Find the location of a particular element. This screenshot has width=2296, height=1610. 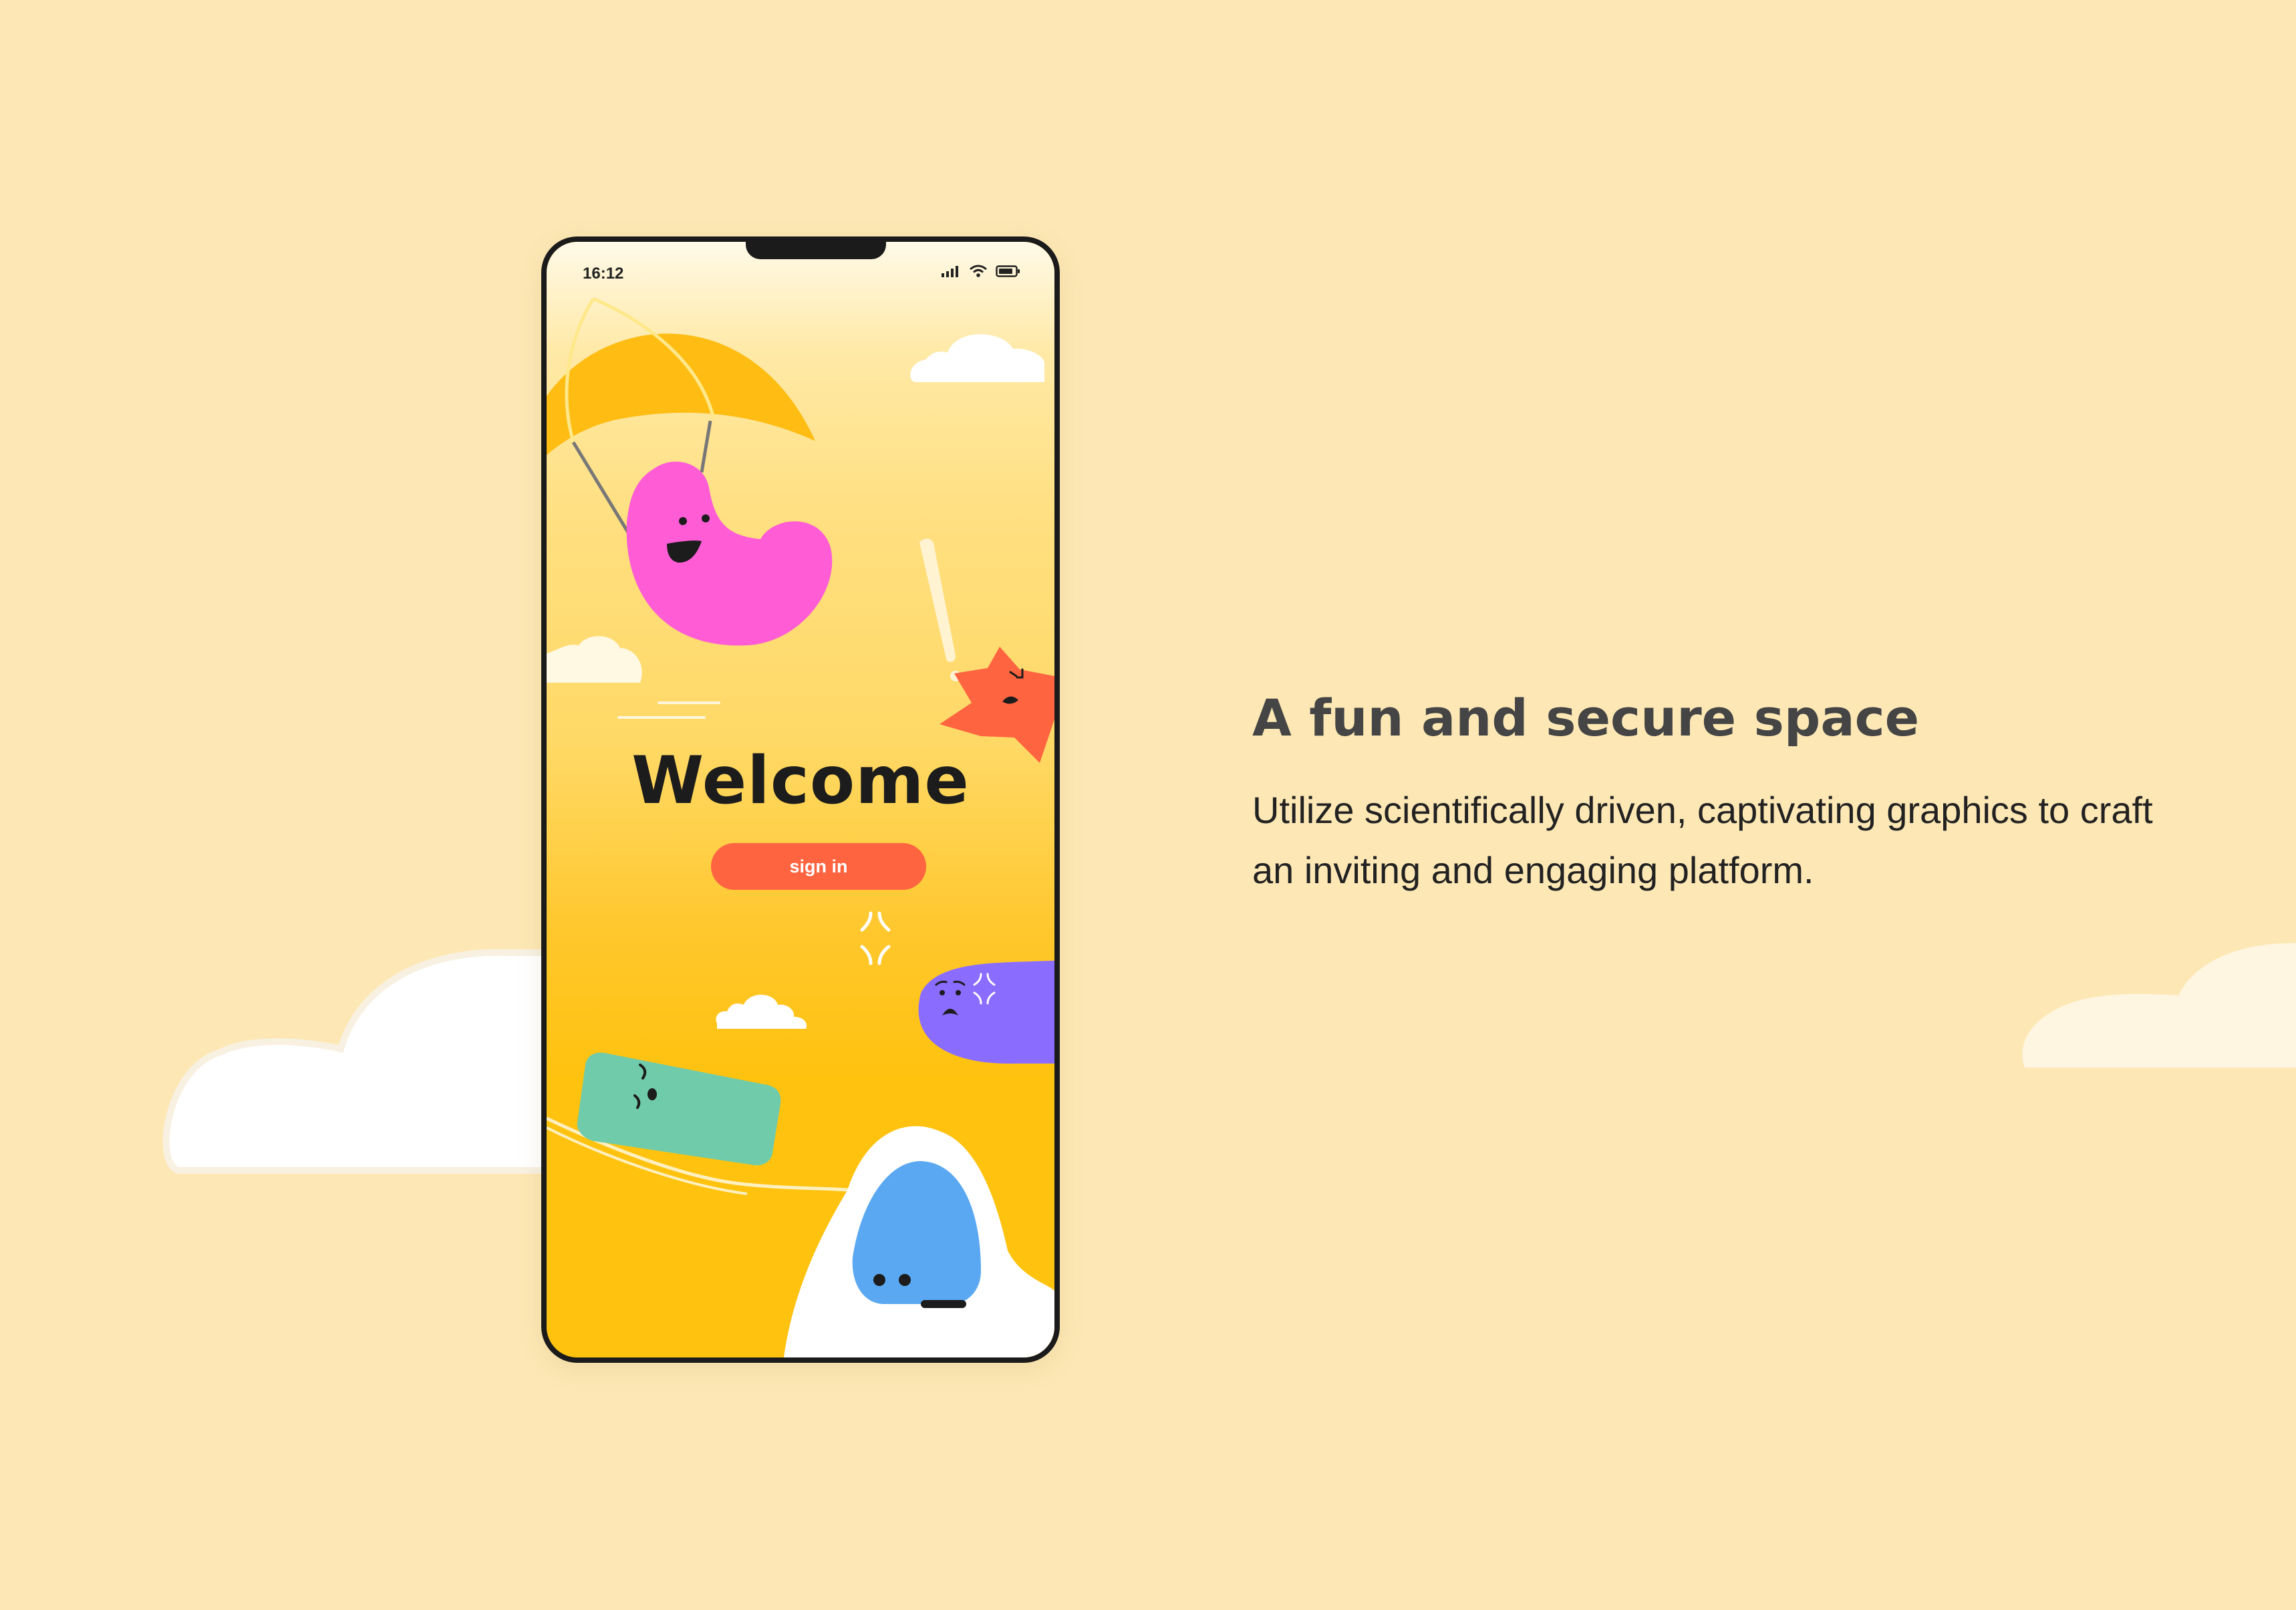

wifi-icon is located at coordinates (979, 271).